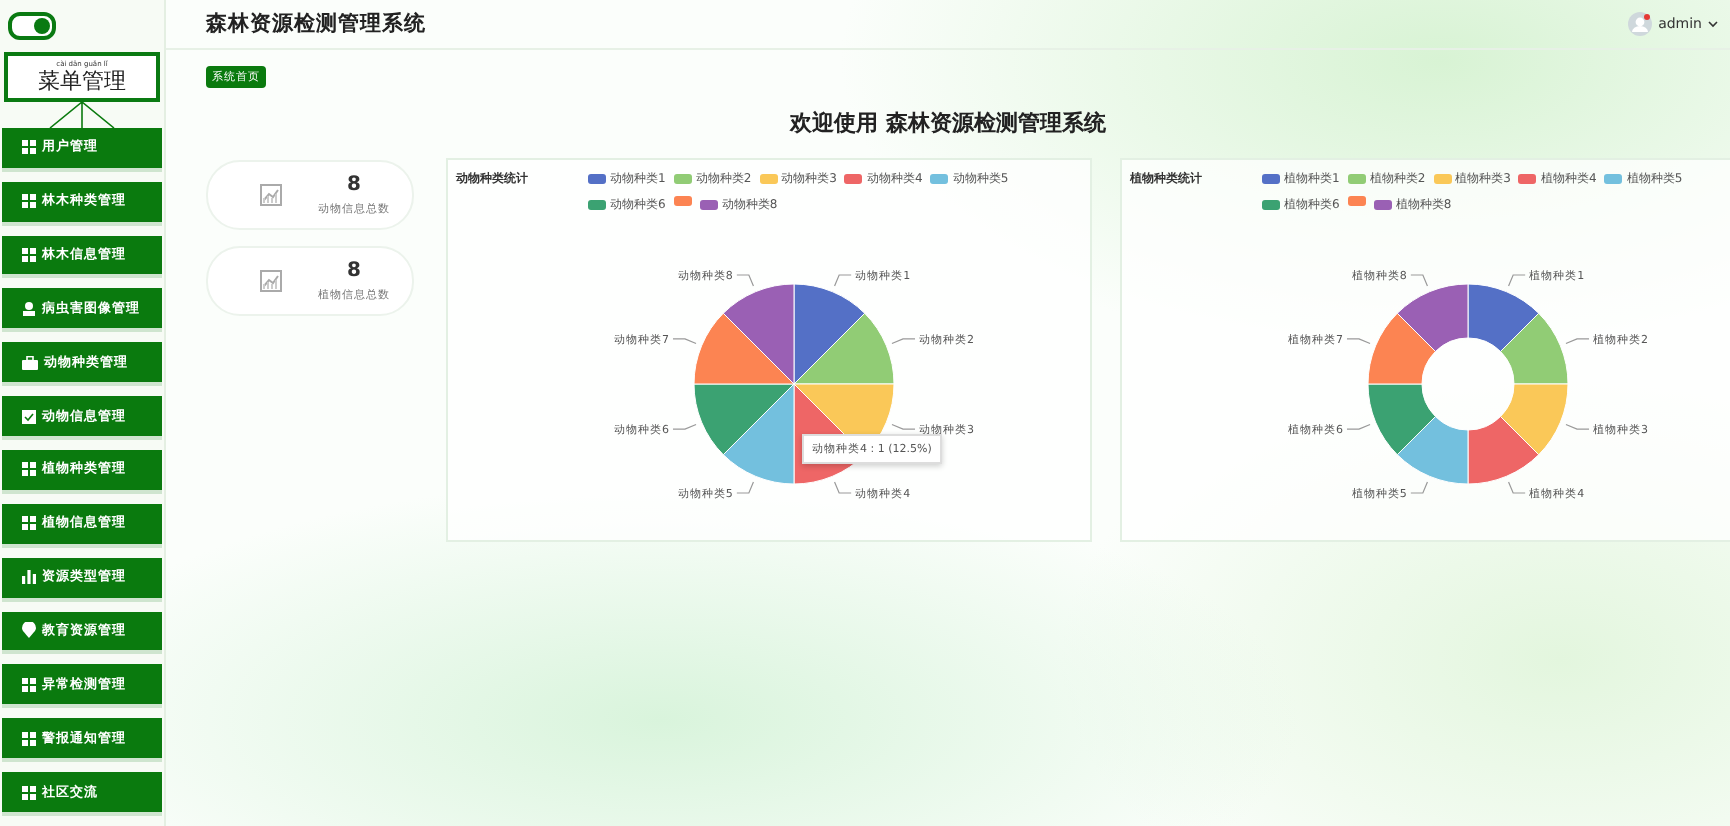  Describe the element at coordinates (29, 577) in the screenshot. I see `bar-chart-icon` at that location.